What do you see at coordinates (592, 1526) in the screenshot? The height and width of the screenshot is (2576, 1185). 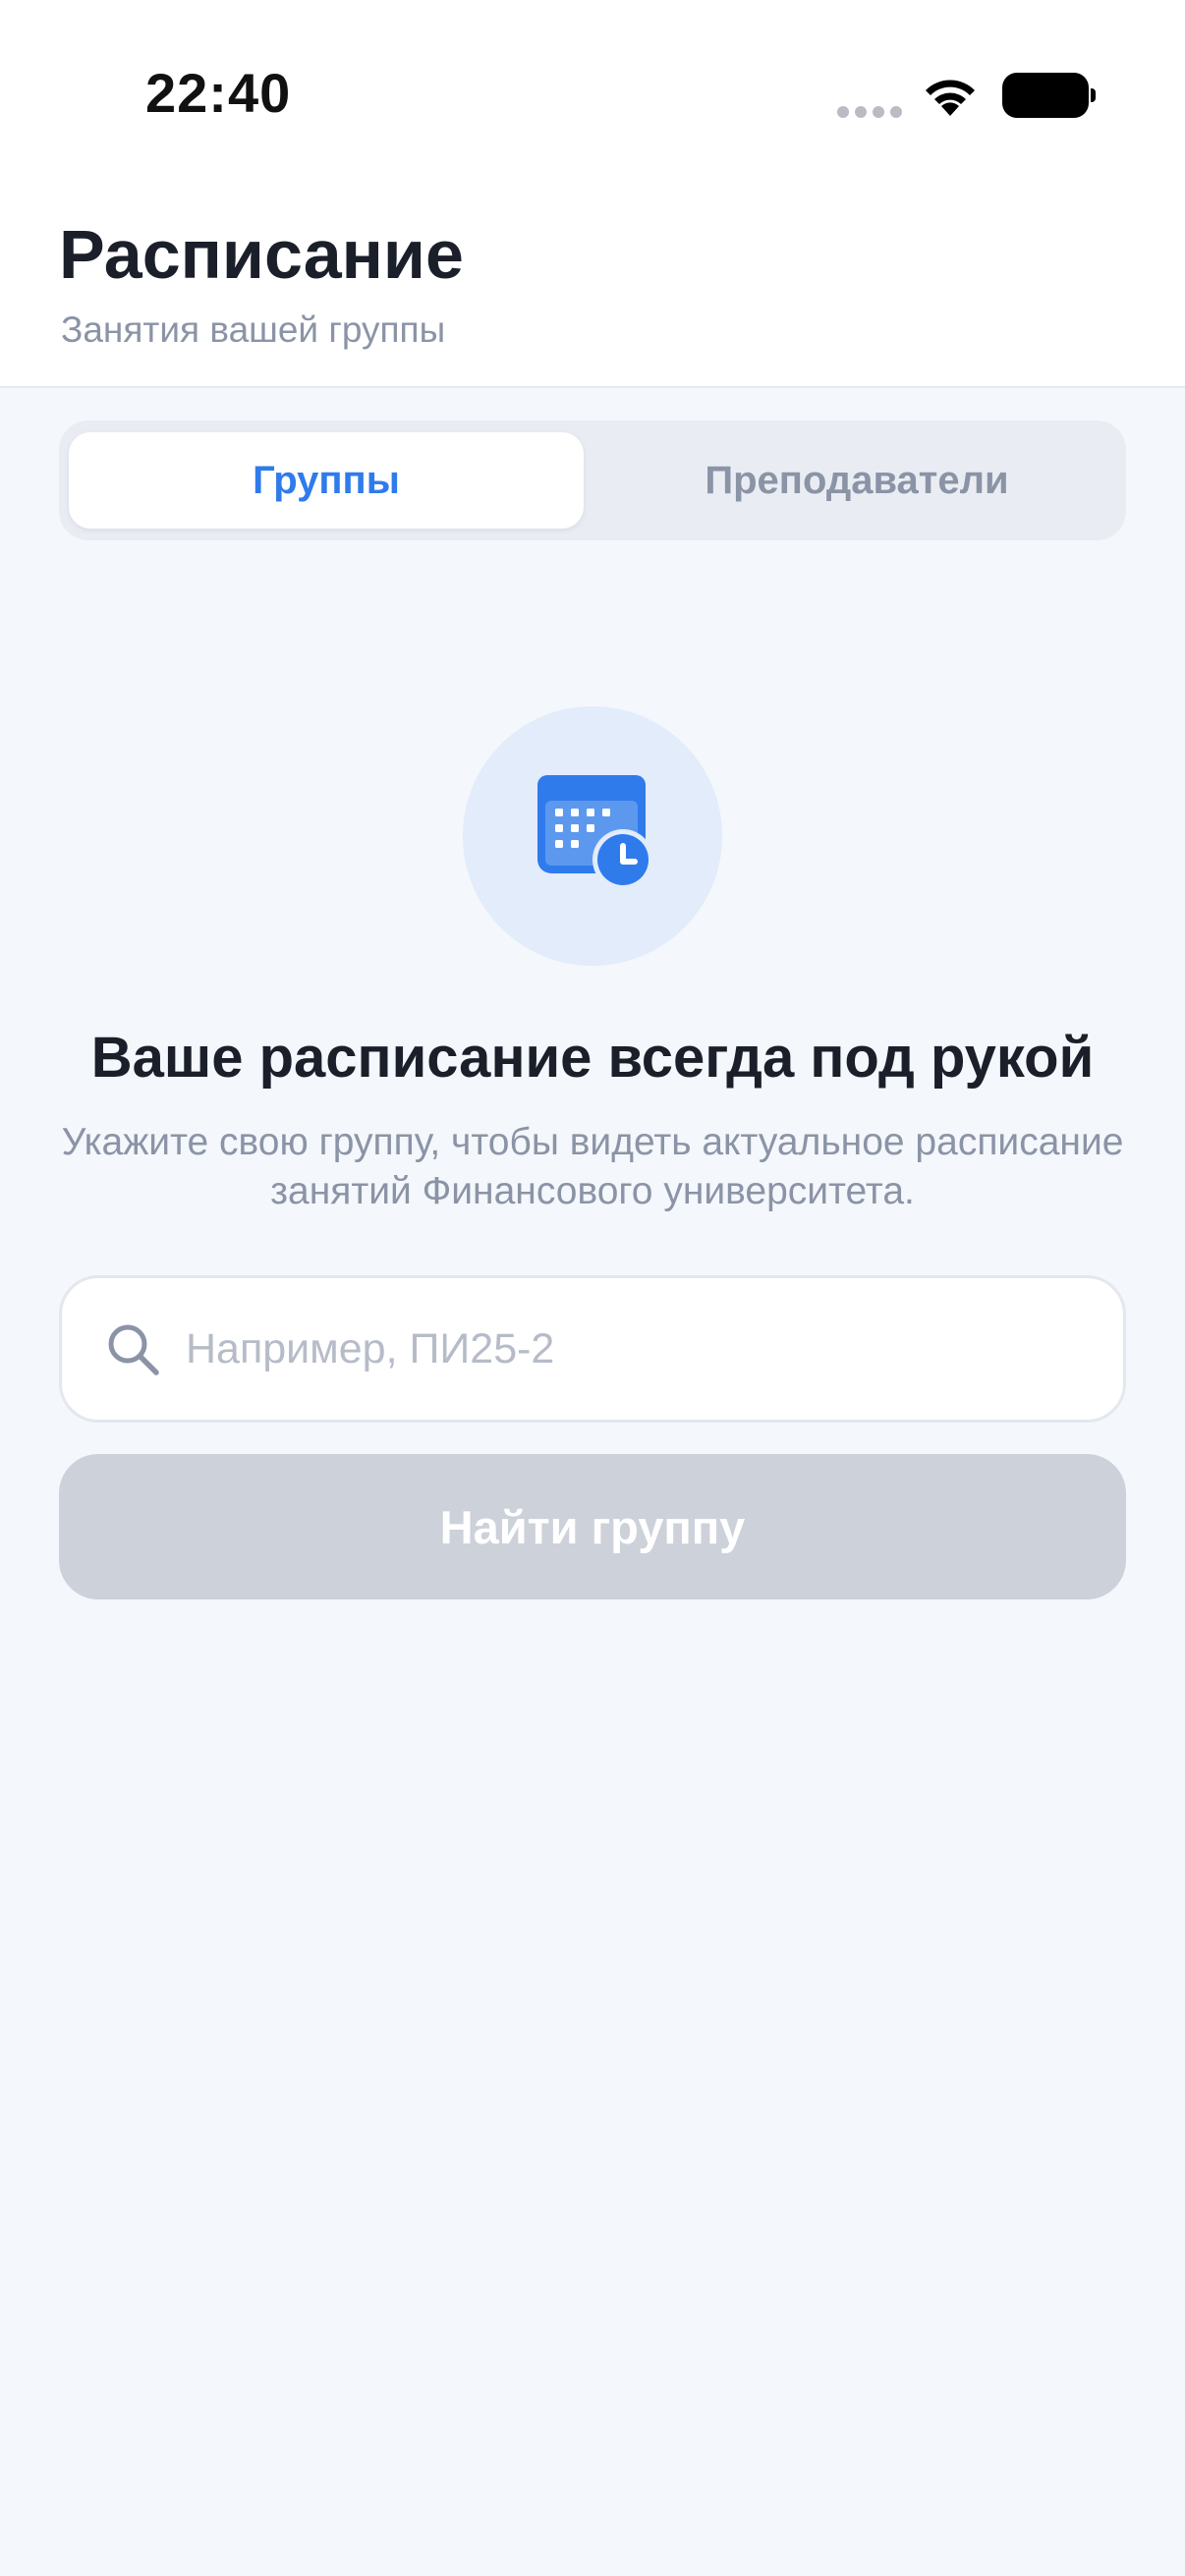 I see `find-group-button: Найти группу` at bounding box center [592, 1526].